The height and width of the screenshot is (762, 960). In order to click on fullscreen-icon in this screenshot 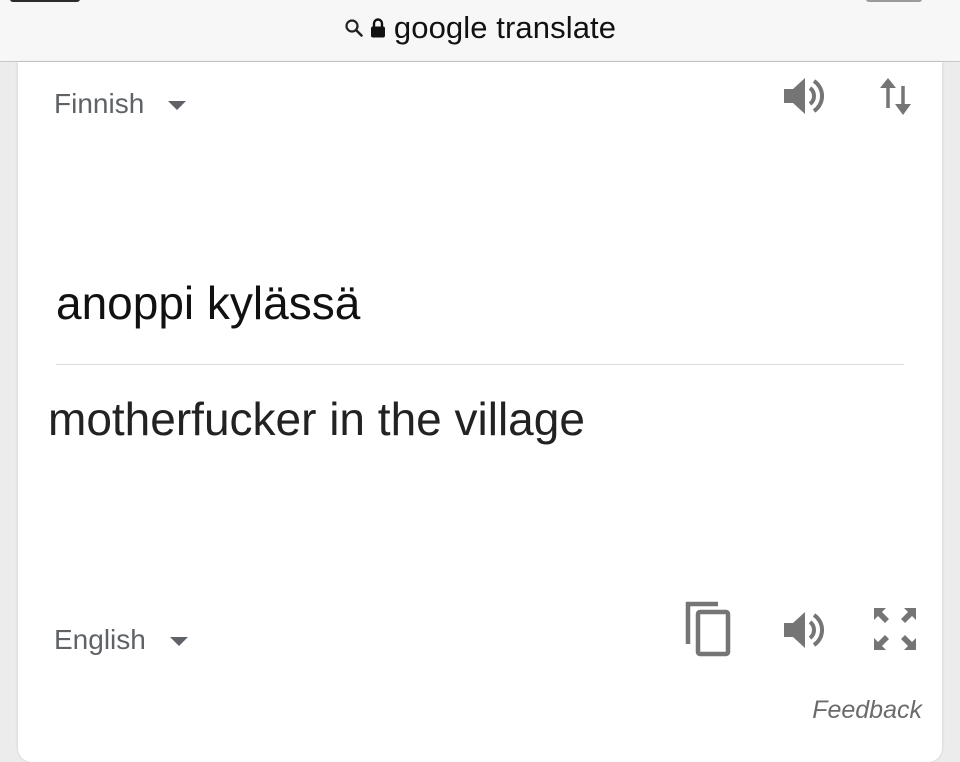, I will do `click(895, 629)`.